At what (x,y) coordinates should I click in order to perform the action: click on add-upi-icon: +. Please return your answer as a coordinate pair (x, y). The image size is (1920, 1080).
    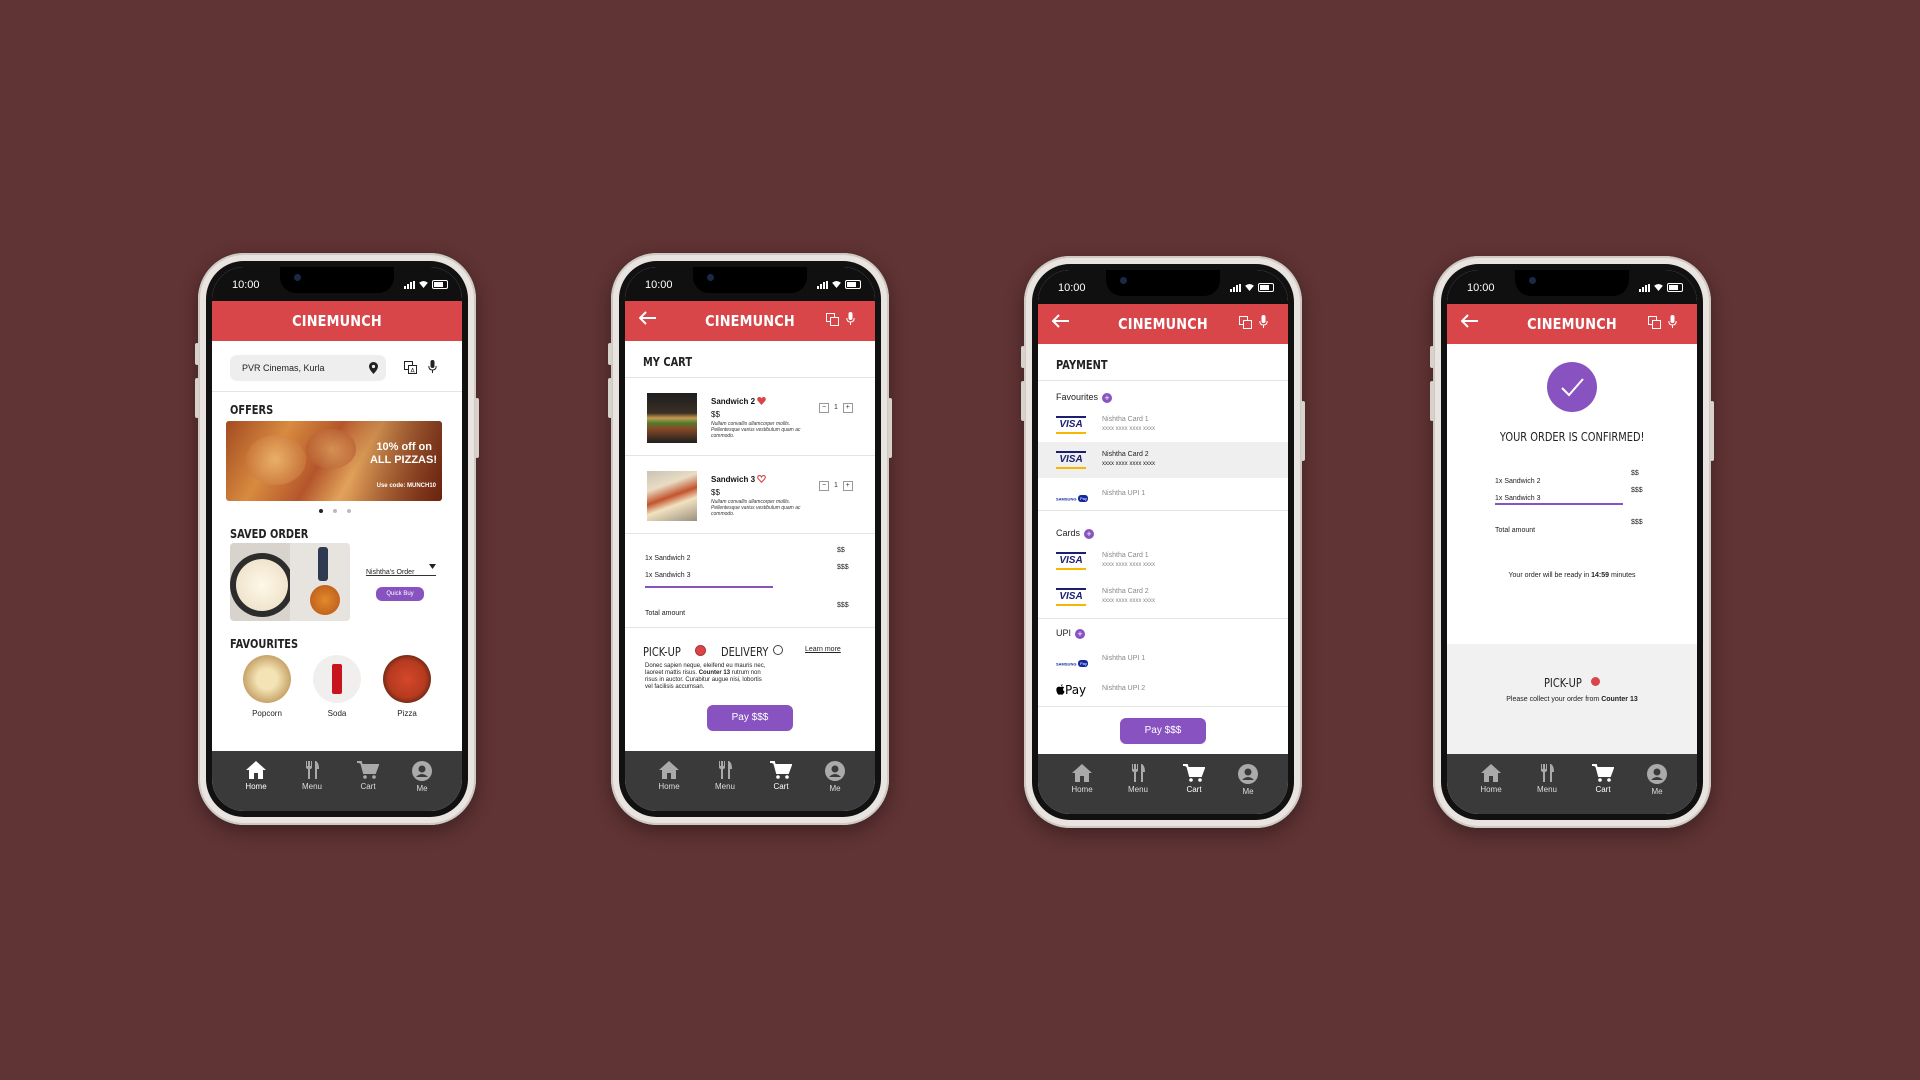
    Looking at the image, I should click on (1080, 633).